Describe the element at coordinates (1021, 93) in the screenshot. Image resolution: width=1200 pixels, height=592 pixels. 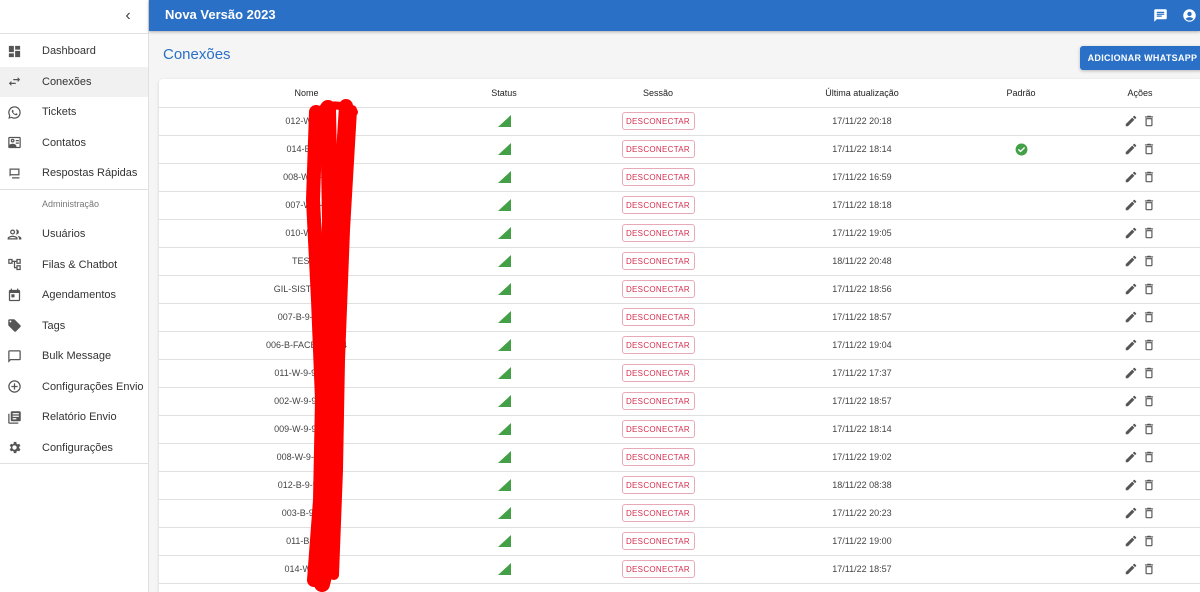
I see `column-header-default: Padrão` at that location.